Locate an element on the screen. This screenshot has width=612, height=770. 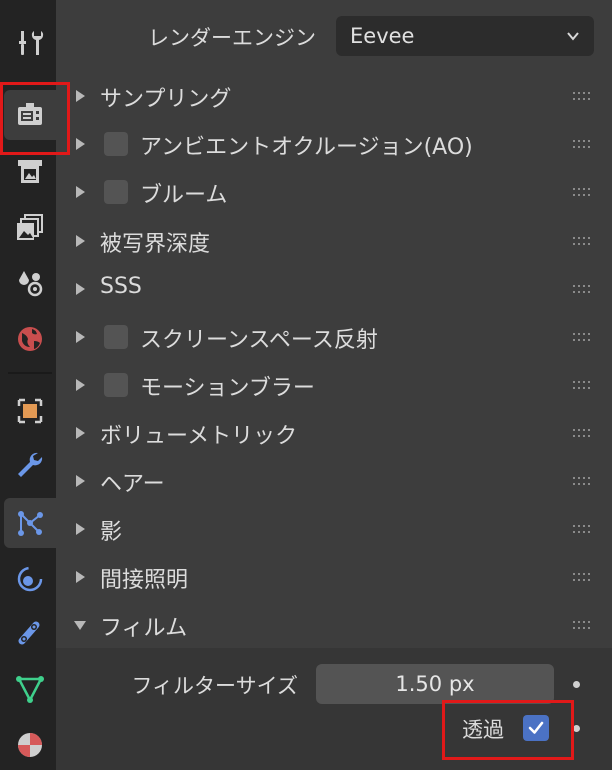
tab-material is located at coordinates (30, 745).